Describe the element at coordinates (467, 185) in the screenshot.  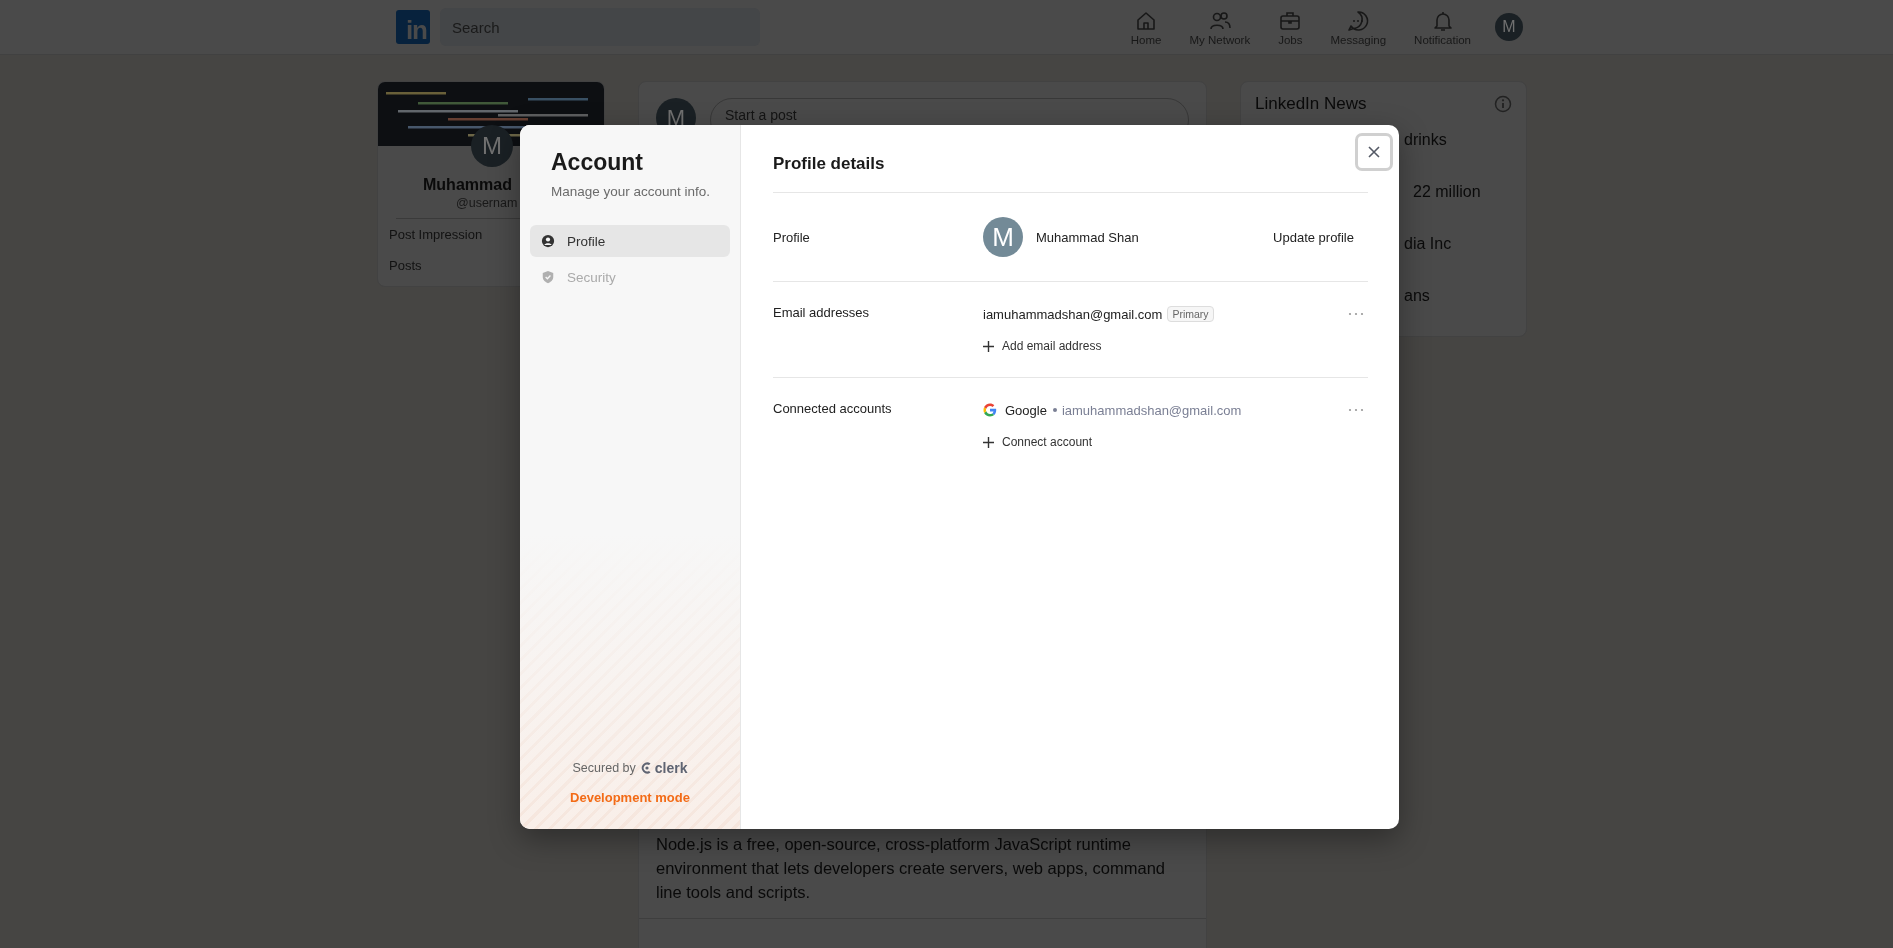
I see `profile-name: Muhammad` at that location.